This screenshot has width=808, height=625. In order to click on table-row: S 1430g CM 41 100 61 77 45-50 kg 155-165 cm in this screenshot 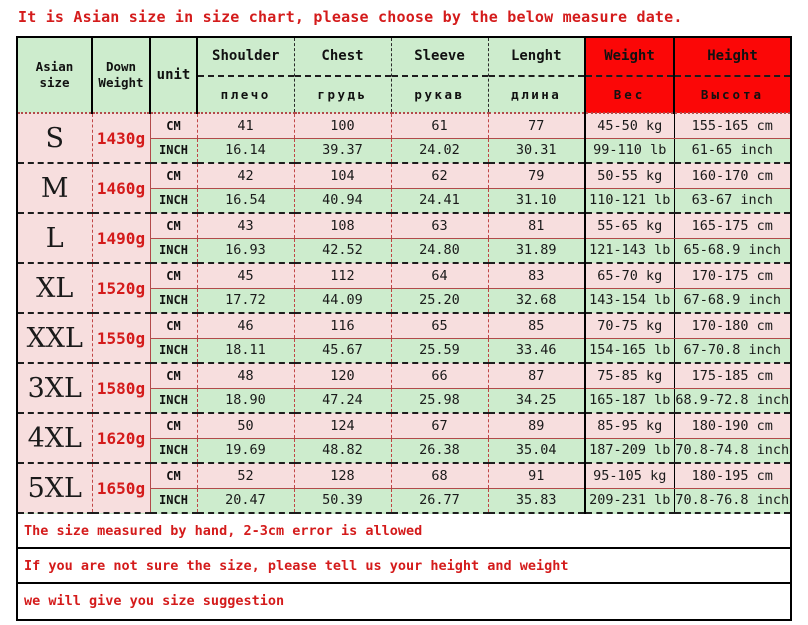, I will do `click(404, 138)`.